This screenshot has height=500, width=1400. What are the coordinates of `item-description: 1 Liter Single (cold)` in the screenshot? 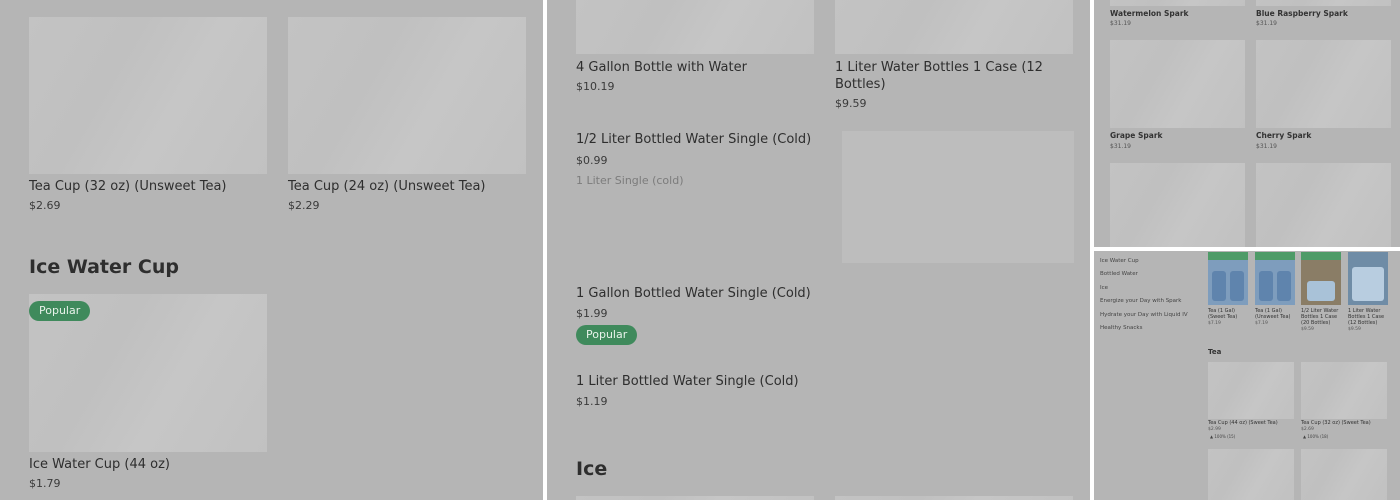 It's located at (630, 180).